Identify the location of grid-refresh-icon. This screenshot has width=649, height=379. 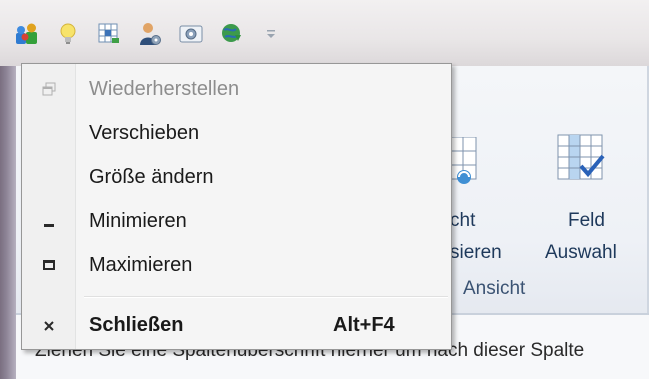
(463, 160).